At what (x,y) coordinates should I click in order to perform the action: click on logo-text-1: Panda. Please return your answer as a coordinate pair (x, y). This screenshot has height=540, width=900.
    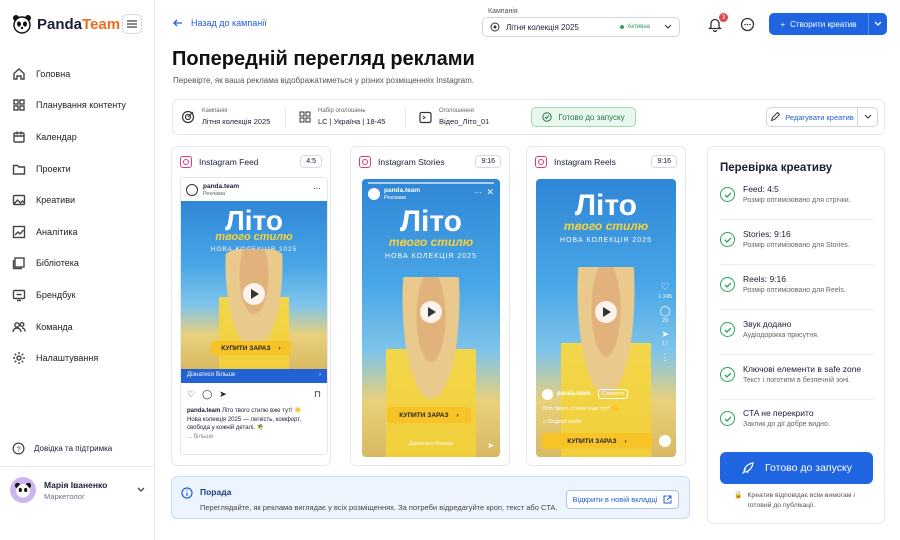
    Looking at the image, I should click on (60, 24).